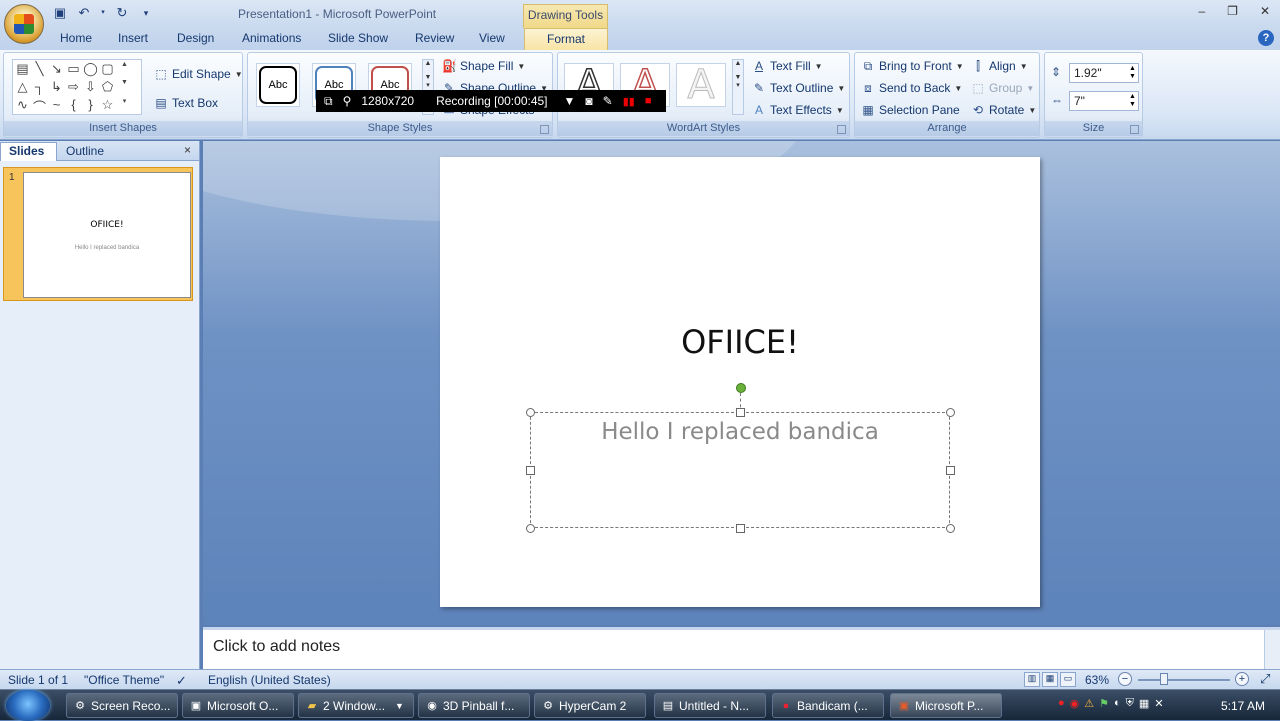 This screenshot has width=1280, height=721. I want to click on zoom-in-icon: +, so click(1242, 679).